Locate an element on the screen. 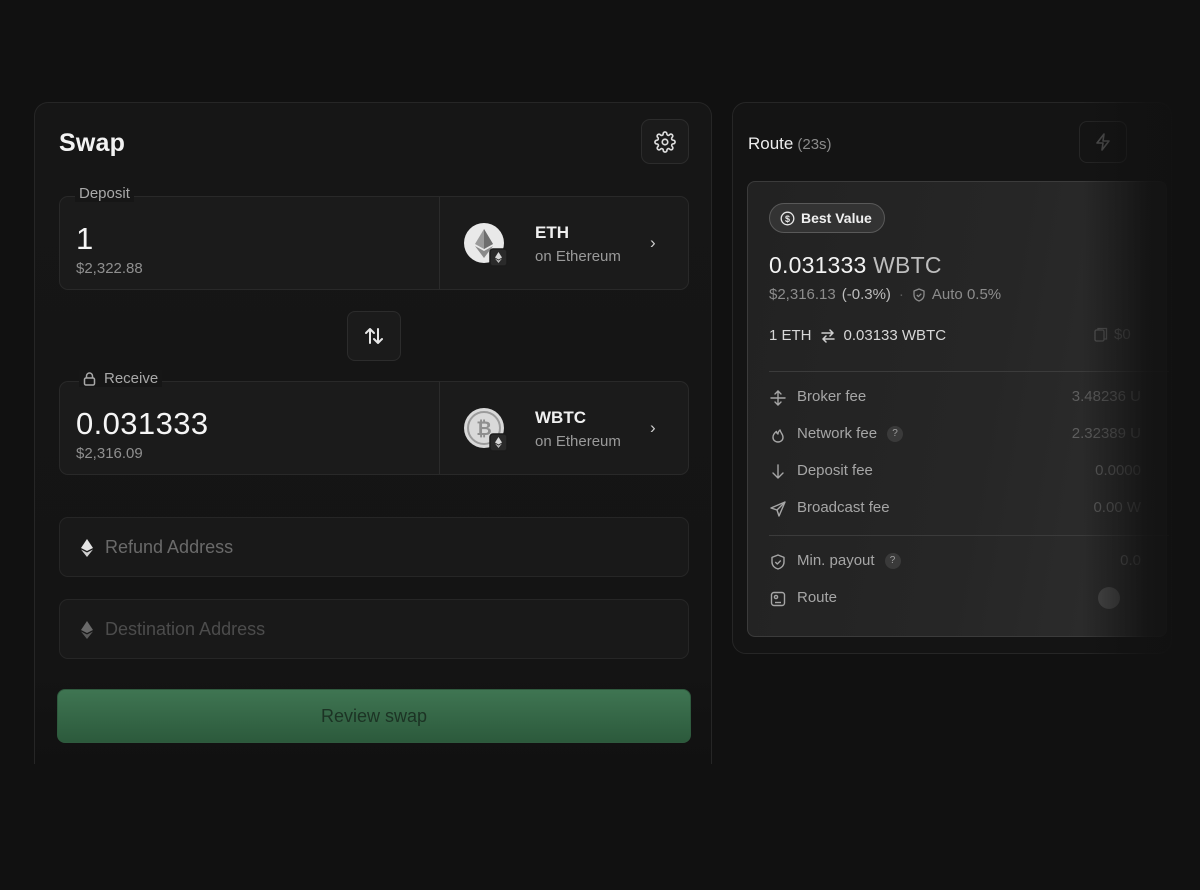 The image size is (1200, 890). deposit-token-chain: on Ethereum is located at coordinates (578, 256).